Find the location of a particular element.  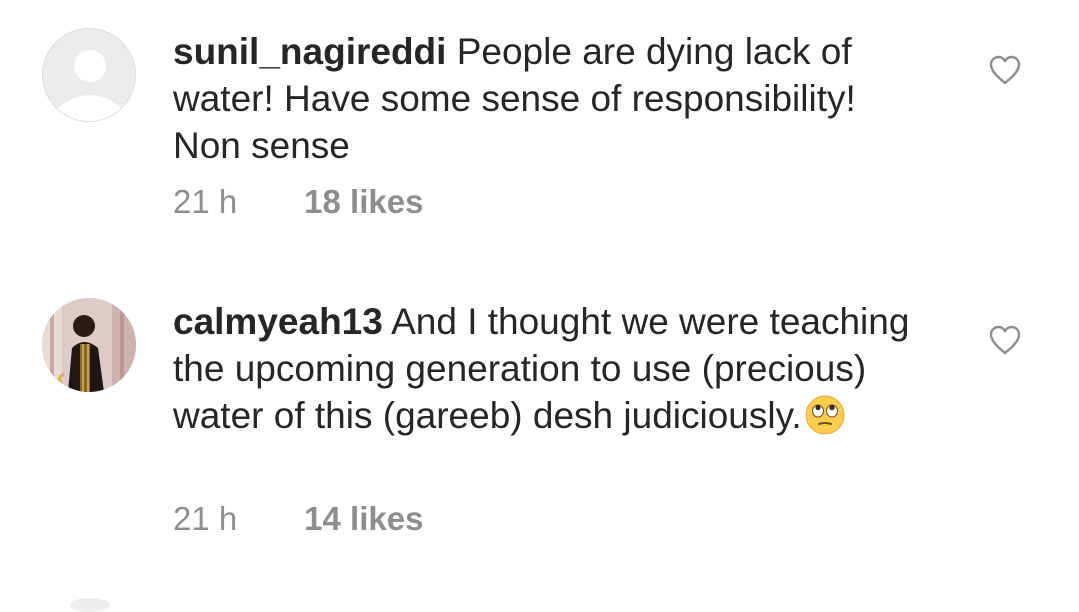

comment-likes-count: 14 likes is located at coordinates (363, 519).